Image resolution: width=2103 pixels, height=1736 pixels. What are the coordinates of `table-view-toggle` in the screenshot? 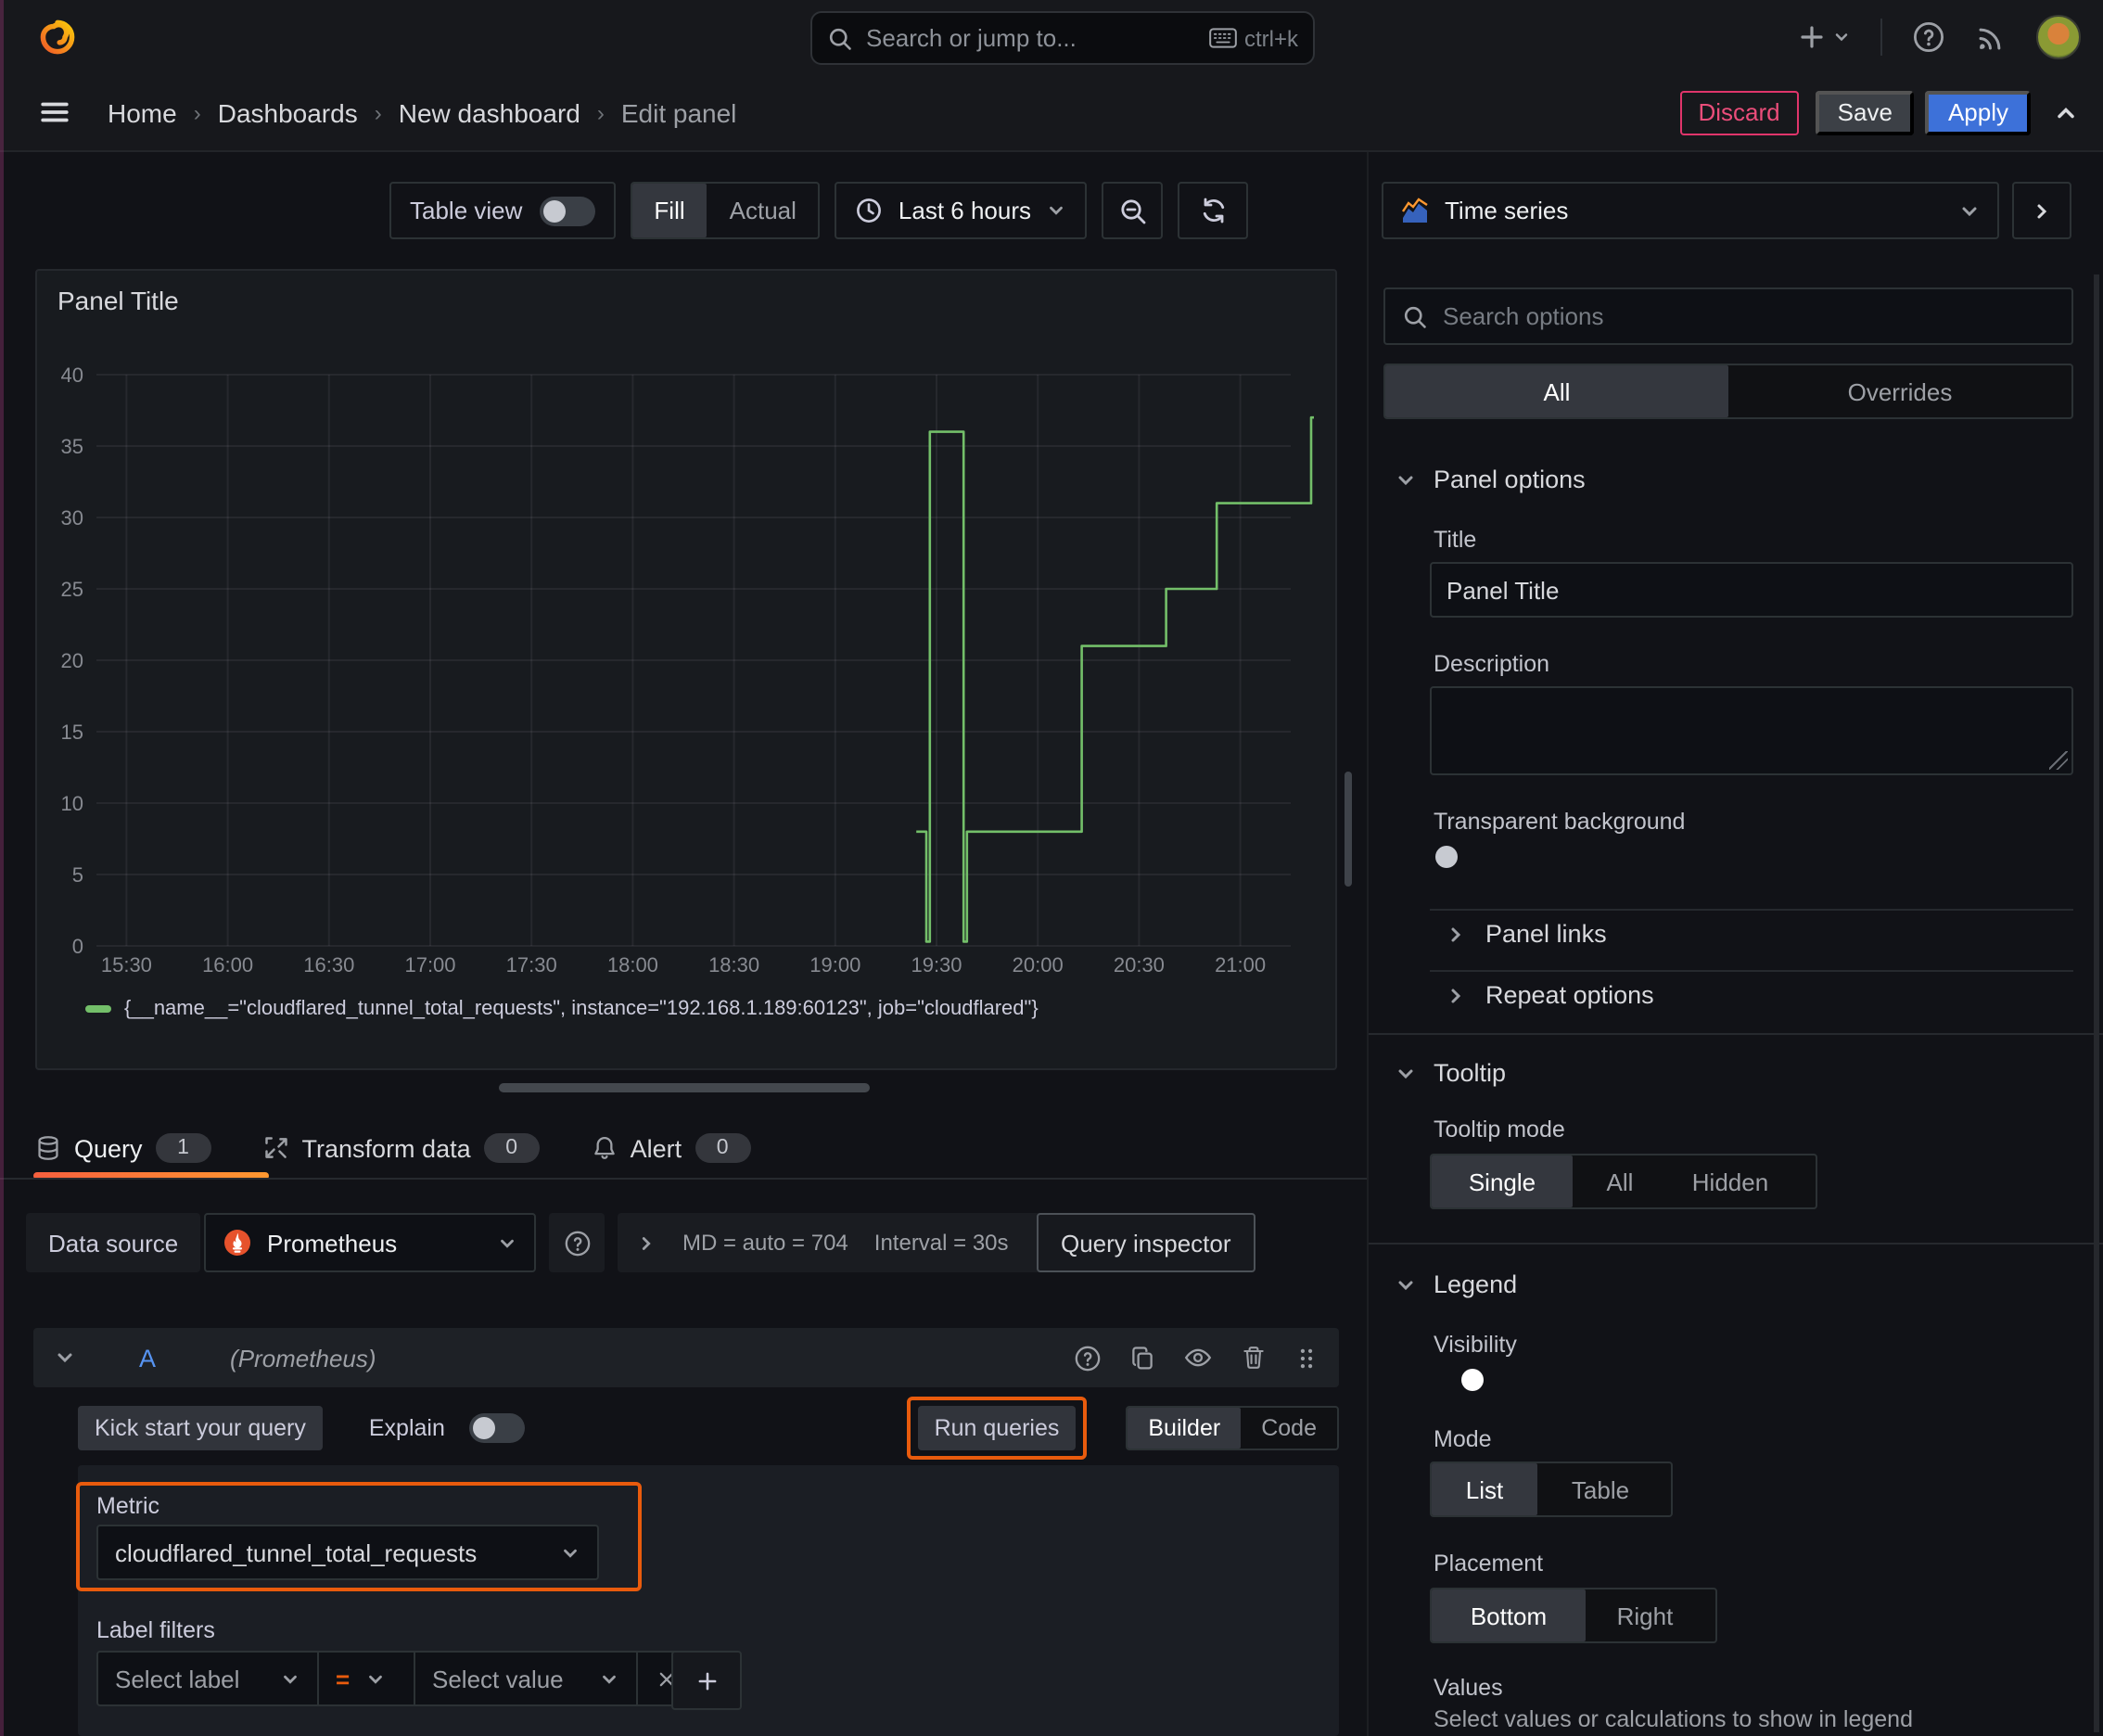 It's located at (567, 210).